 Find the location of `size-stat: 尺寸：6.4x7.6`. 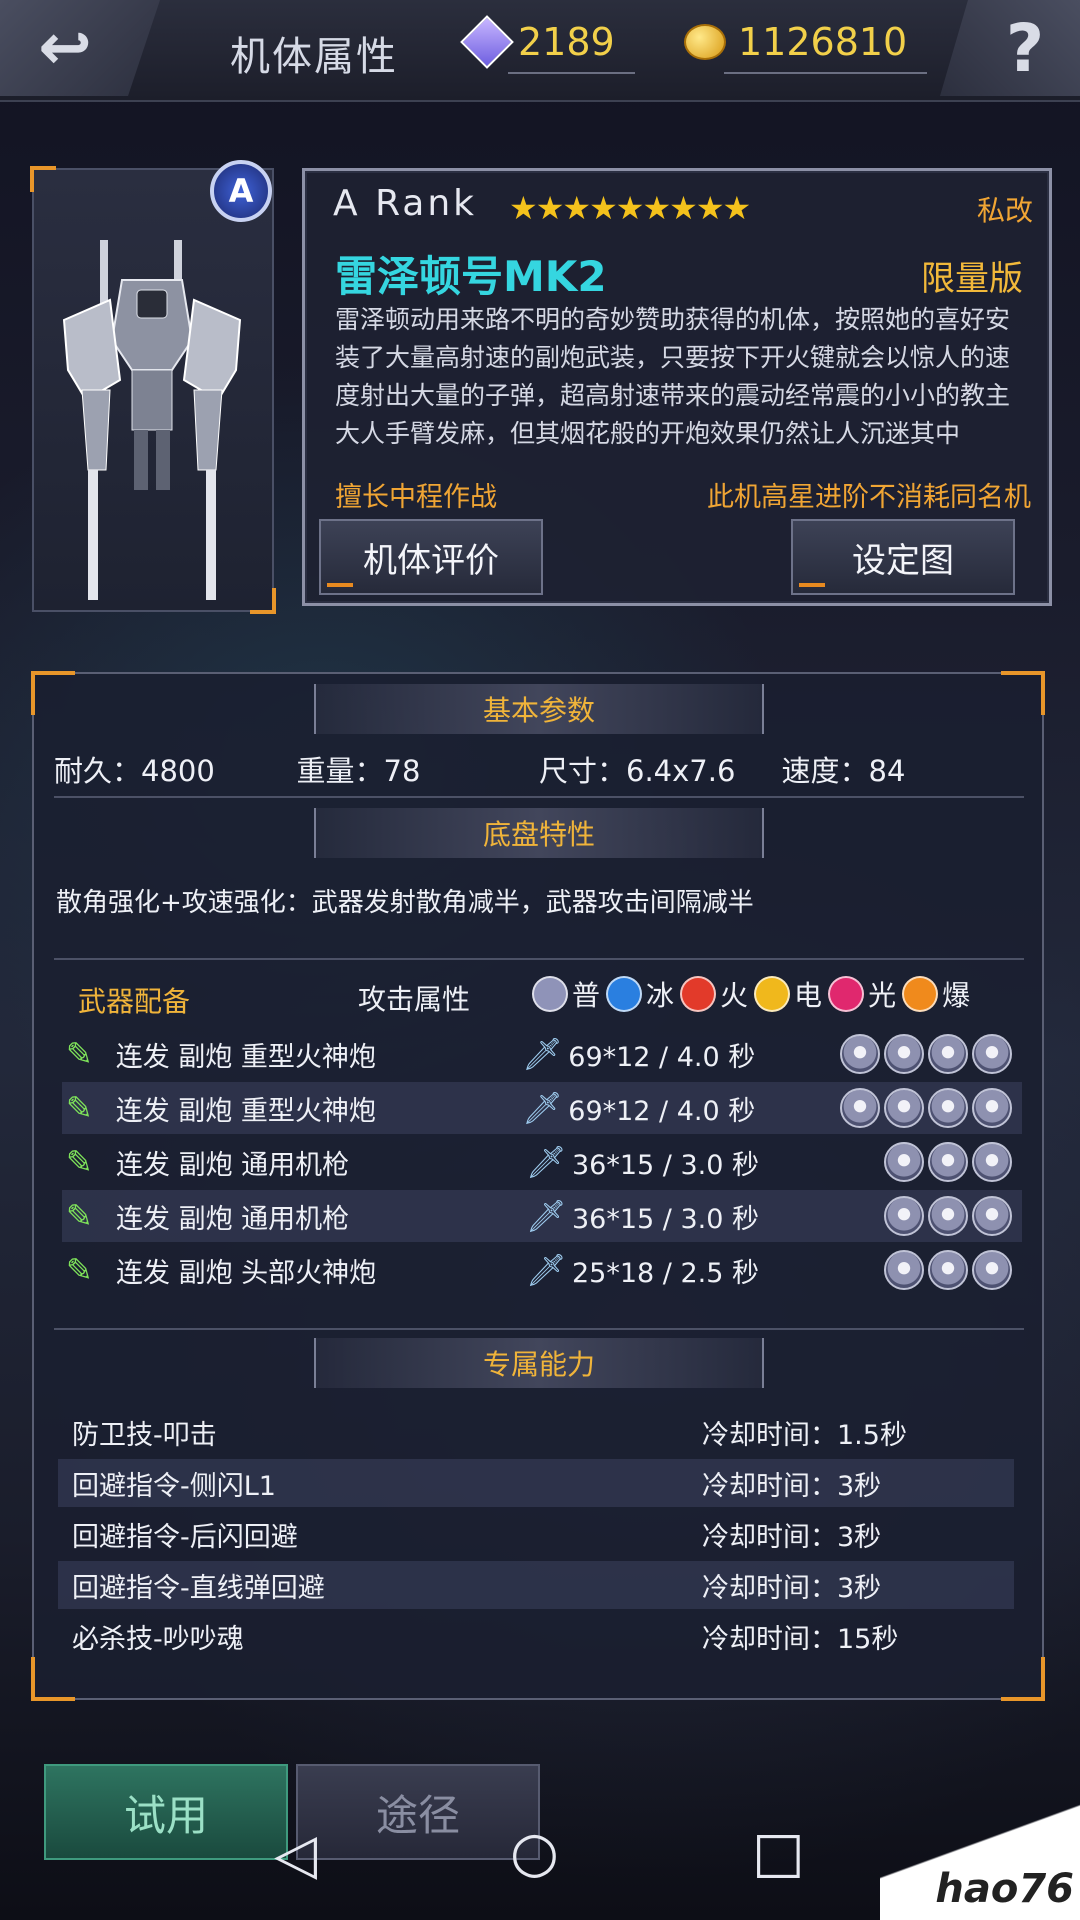

size-stat: 尺寸：6.4x7.6 is located at coordinates (637, 771).